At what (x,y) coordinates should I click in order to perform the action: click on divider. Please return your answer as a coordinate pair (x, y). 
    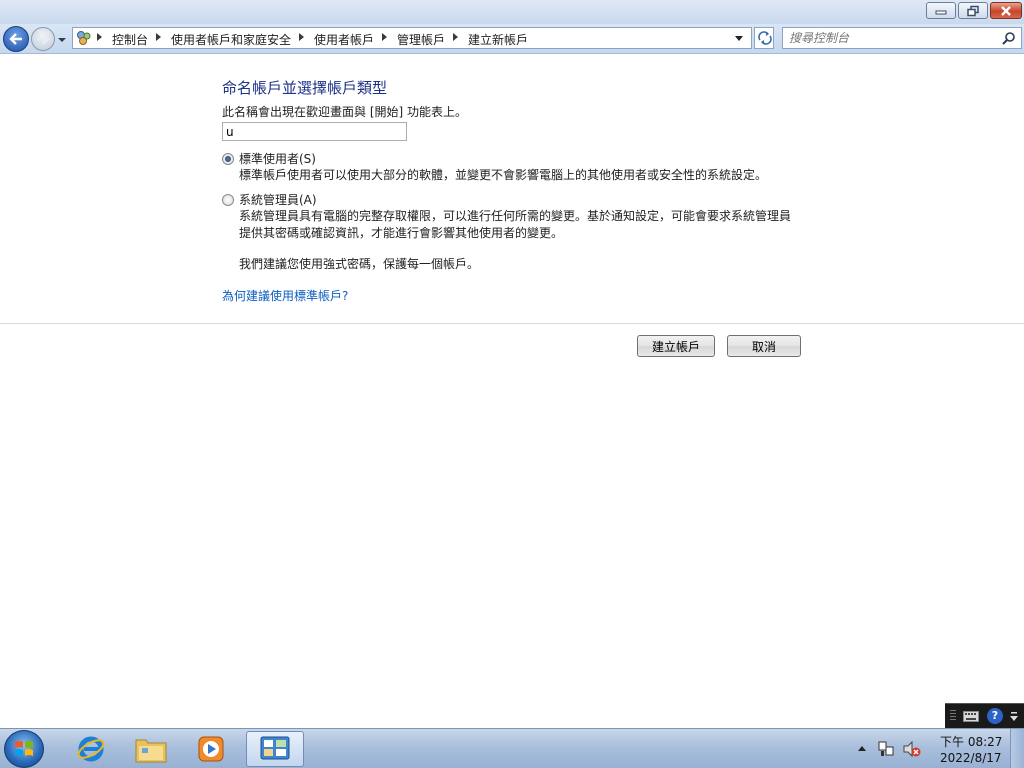
    Looking at the image, I should click on (512, 323).